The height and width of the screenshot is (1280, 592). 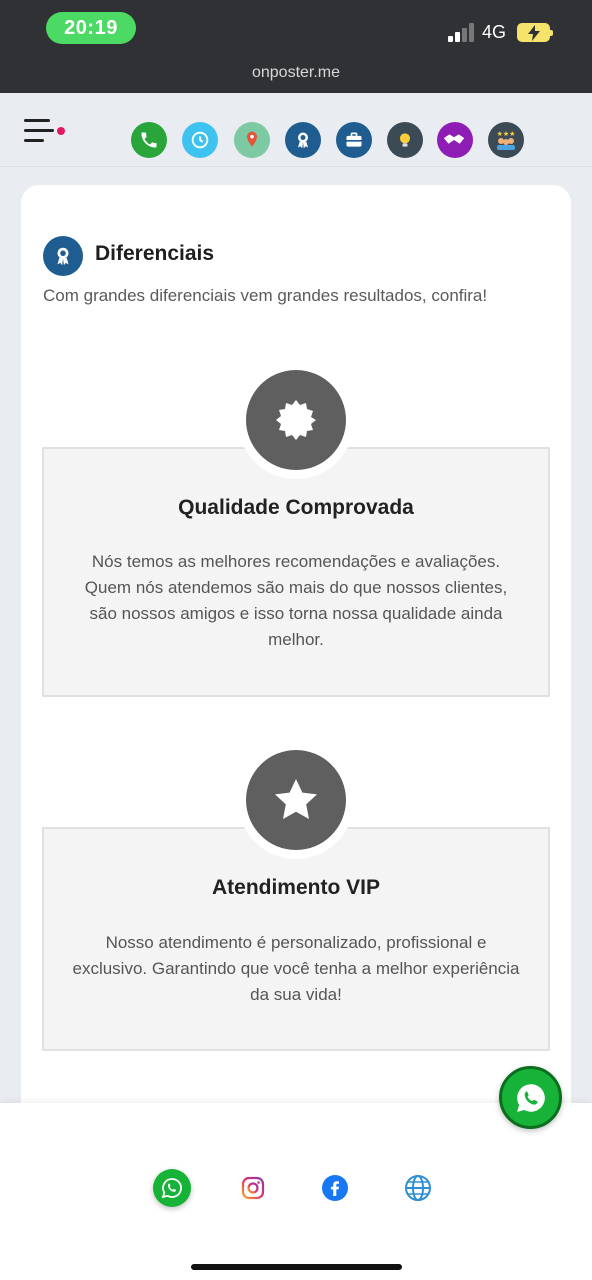 I want to click on bottom-bar, so click(x=296, y=1191).